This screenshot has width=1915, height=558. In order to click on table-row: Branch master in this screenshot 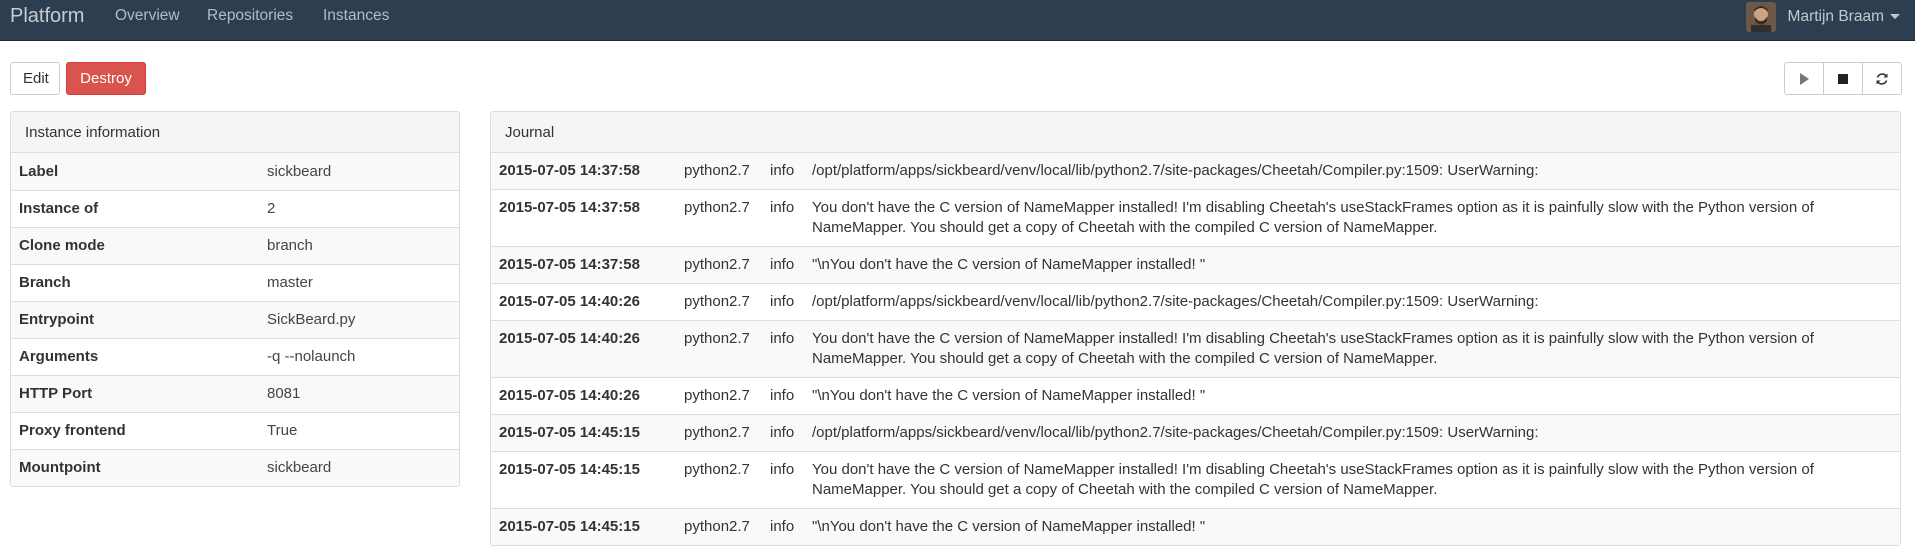, I will do `click(235, 282)`.